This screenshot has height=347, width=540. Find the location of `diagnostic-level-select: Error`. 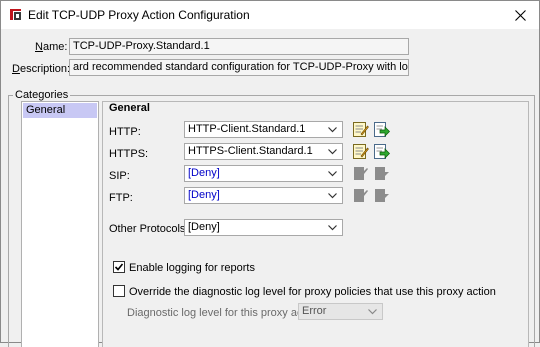

diagnostic-level-select: Error is located at coordinates (340, 311).